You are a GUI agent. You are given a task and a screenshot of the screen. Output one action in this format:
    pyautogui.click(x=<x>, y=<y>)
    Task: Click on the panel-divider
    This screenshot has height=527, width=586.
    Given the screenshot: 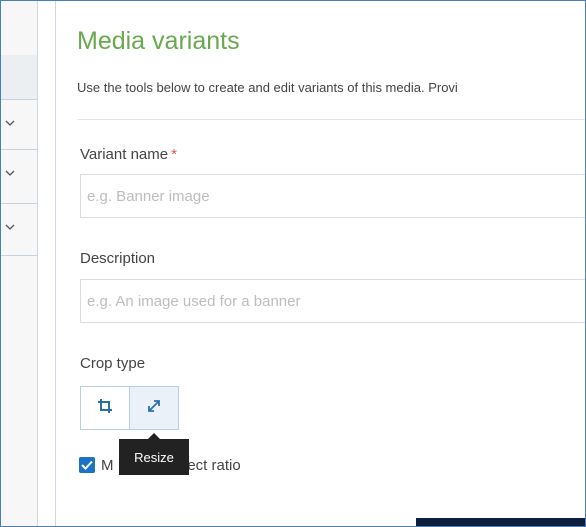 What is the action you would take?
    pyautogui.click(x=46, y=263)
    